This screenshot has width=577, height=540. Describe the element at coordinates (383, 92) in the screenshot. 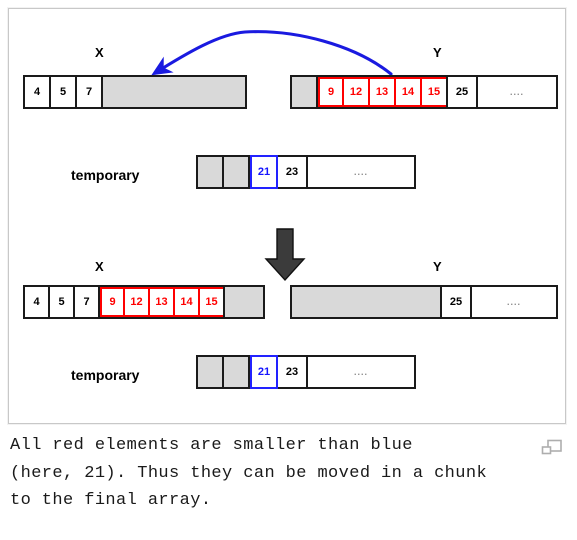

I see `top-y-cell: 13` at that location.